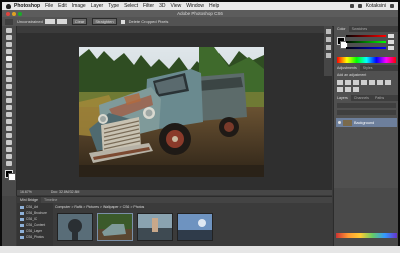 The height and width of the screenshot is (253, 400). Describe the element at coordinates (348, 89) in the screenshot. I see `photo-filter-icon` at that location.